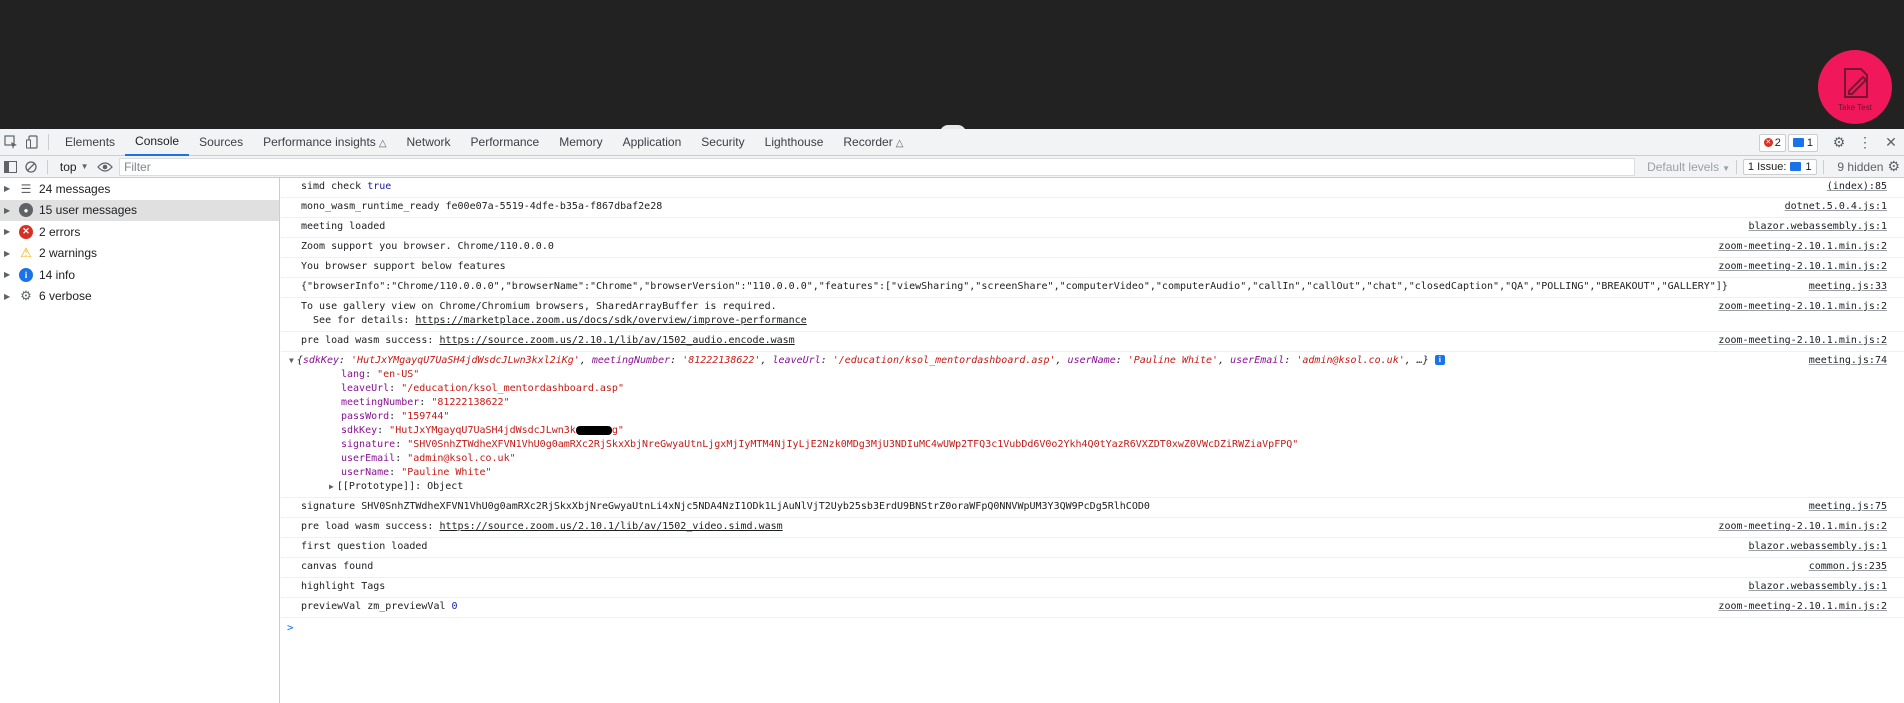 The height and width of the screenshot is (703, 1904). Describe the element at coordinates (68, 166) in the screenshot. I see `context-value: top` at that location.